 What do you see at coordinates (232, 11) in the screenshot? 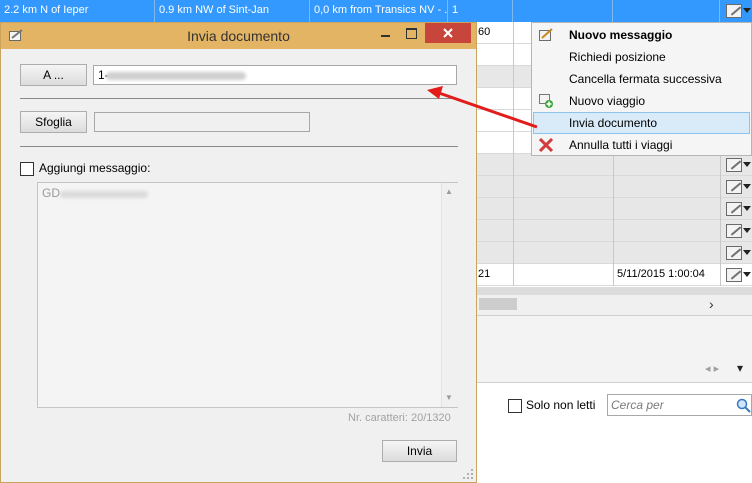
I see `grid-cell-location2: 0.9 km NW of Sint-Jan` at bounding box center [232, 11].